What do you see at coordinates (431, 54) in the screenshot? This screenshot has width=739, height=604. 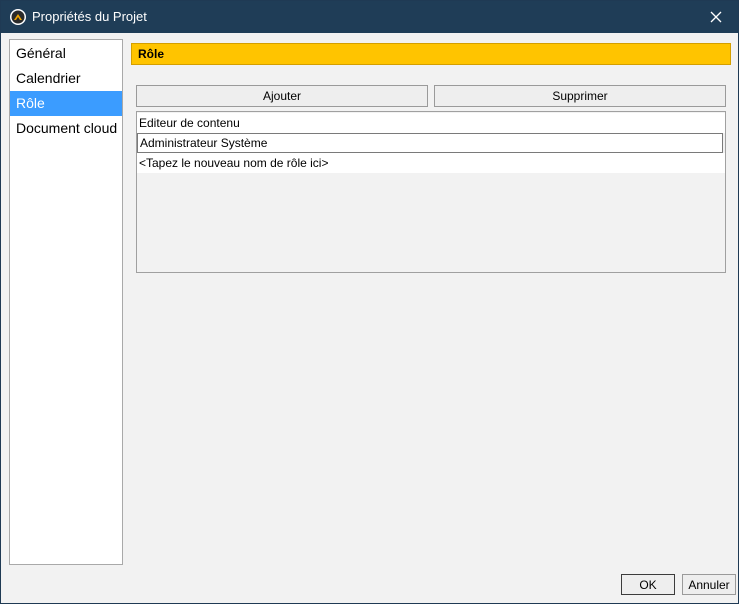 I see `section-header: Rôle` at bounding box center [431, 54].